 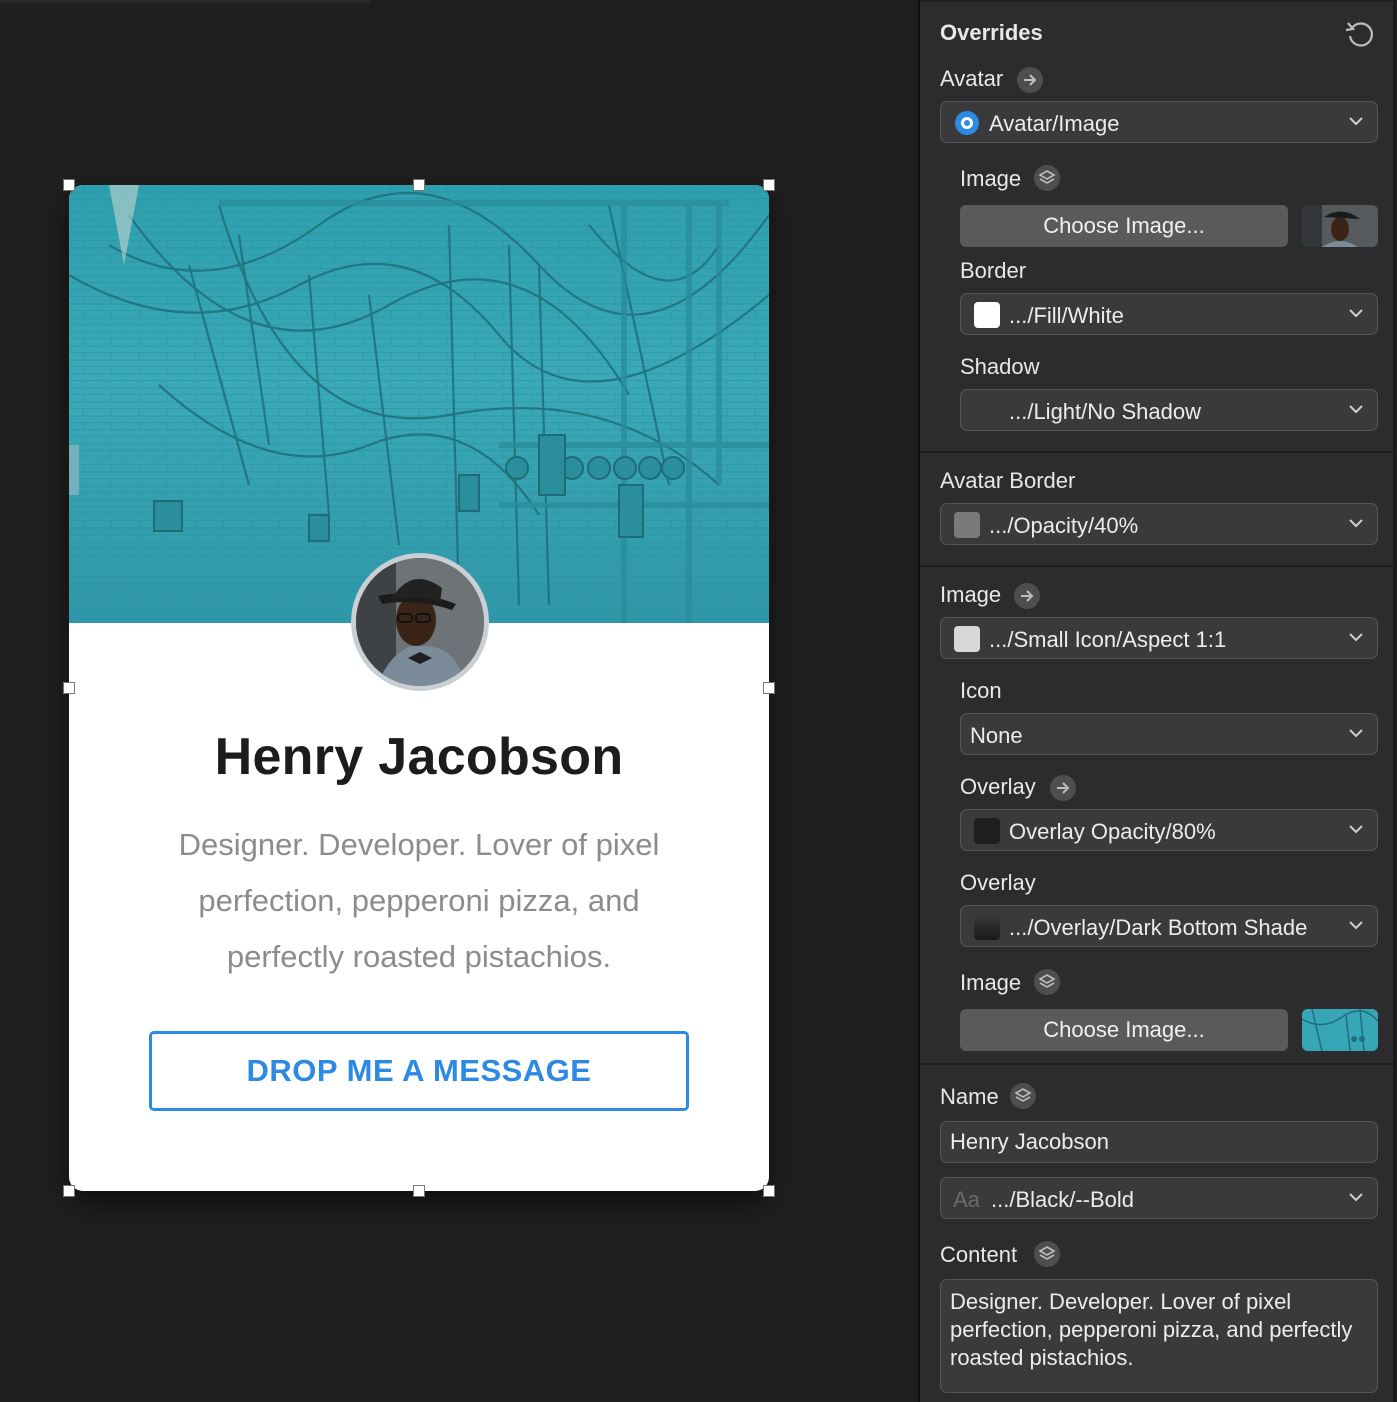 I want to click on panel-title: Overrides, so click(x=991, y=32).